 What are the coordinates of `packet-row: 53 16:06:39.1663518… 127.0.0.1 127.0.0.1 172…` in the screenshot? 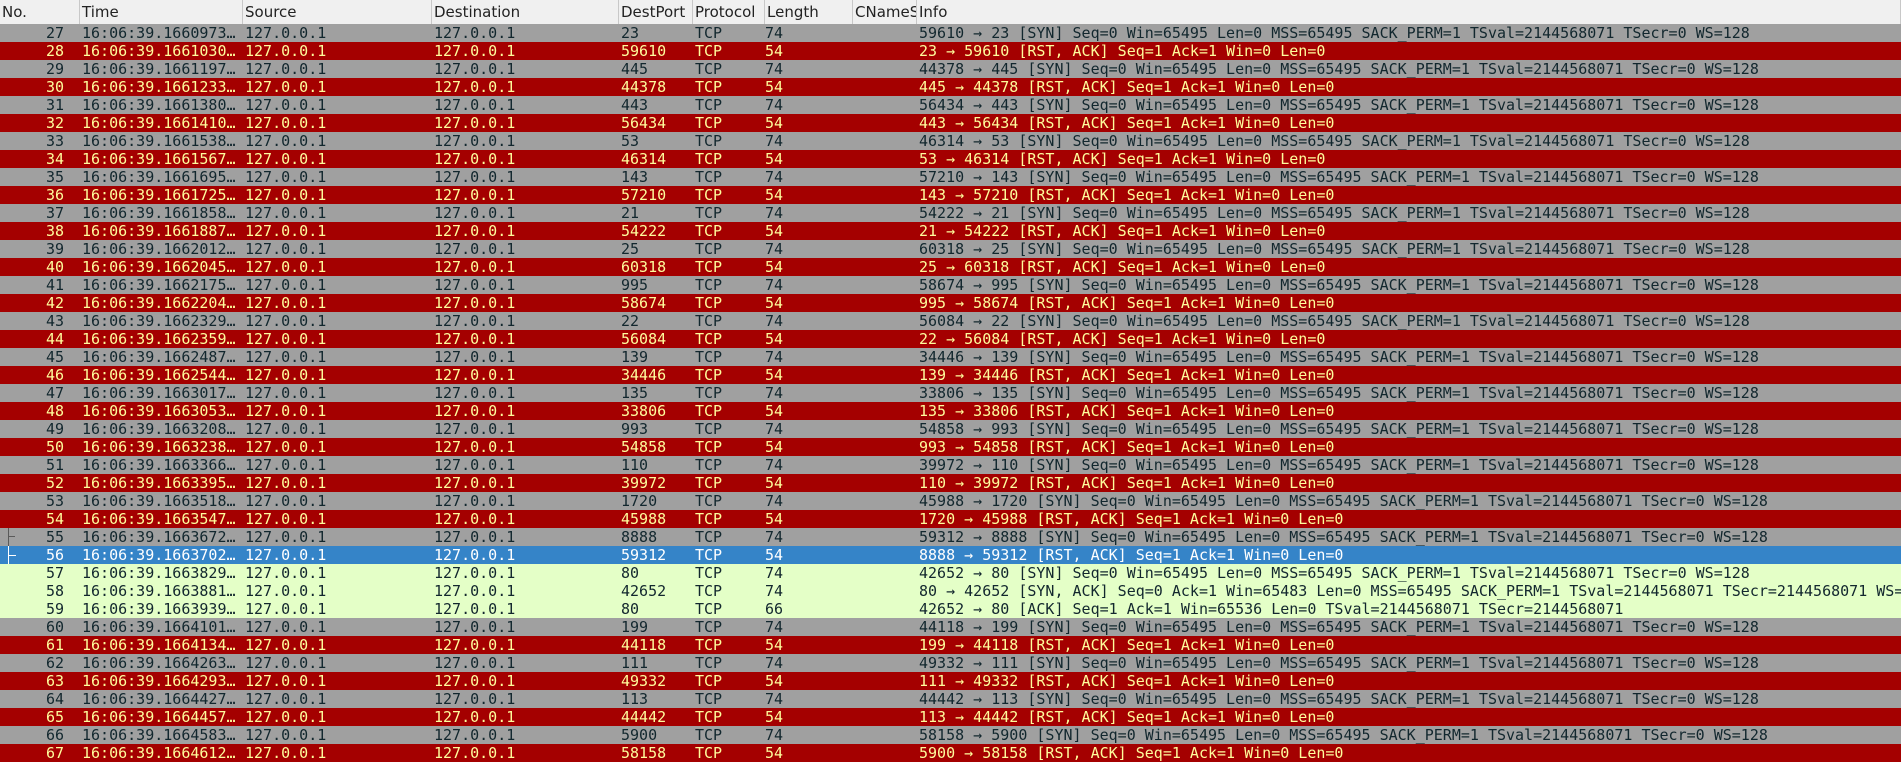 It's located at (950, 501).